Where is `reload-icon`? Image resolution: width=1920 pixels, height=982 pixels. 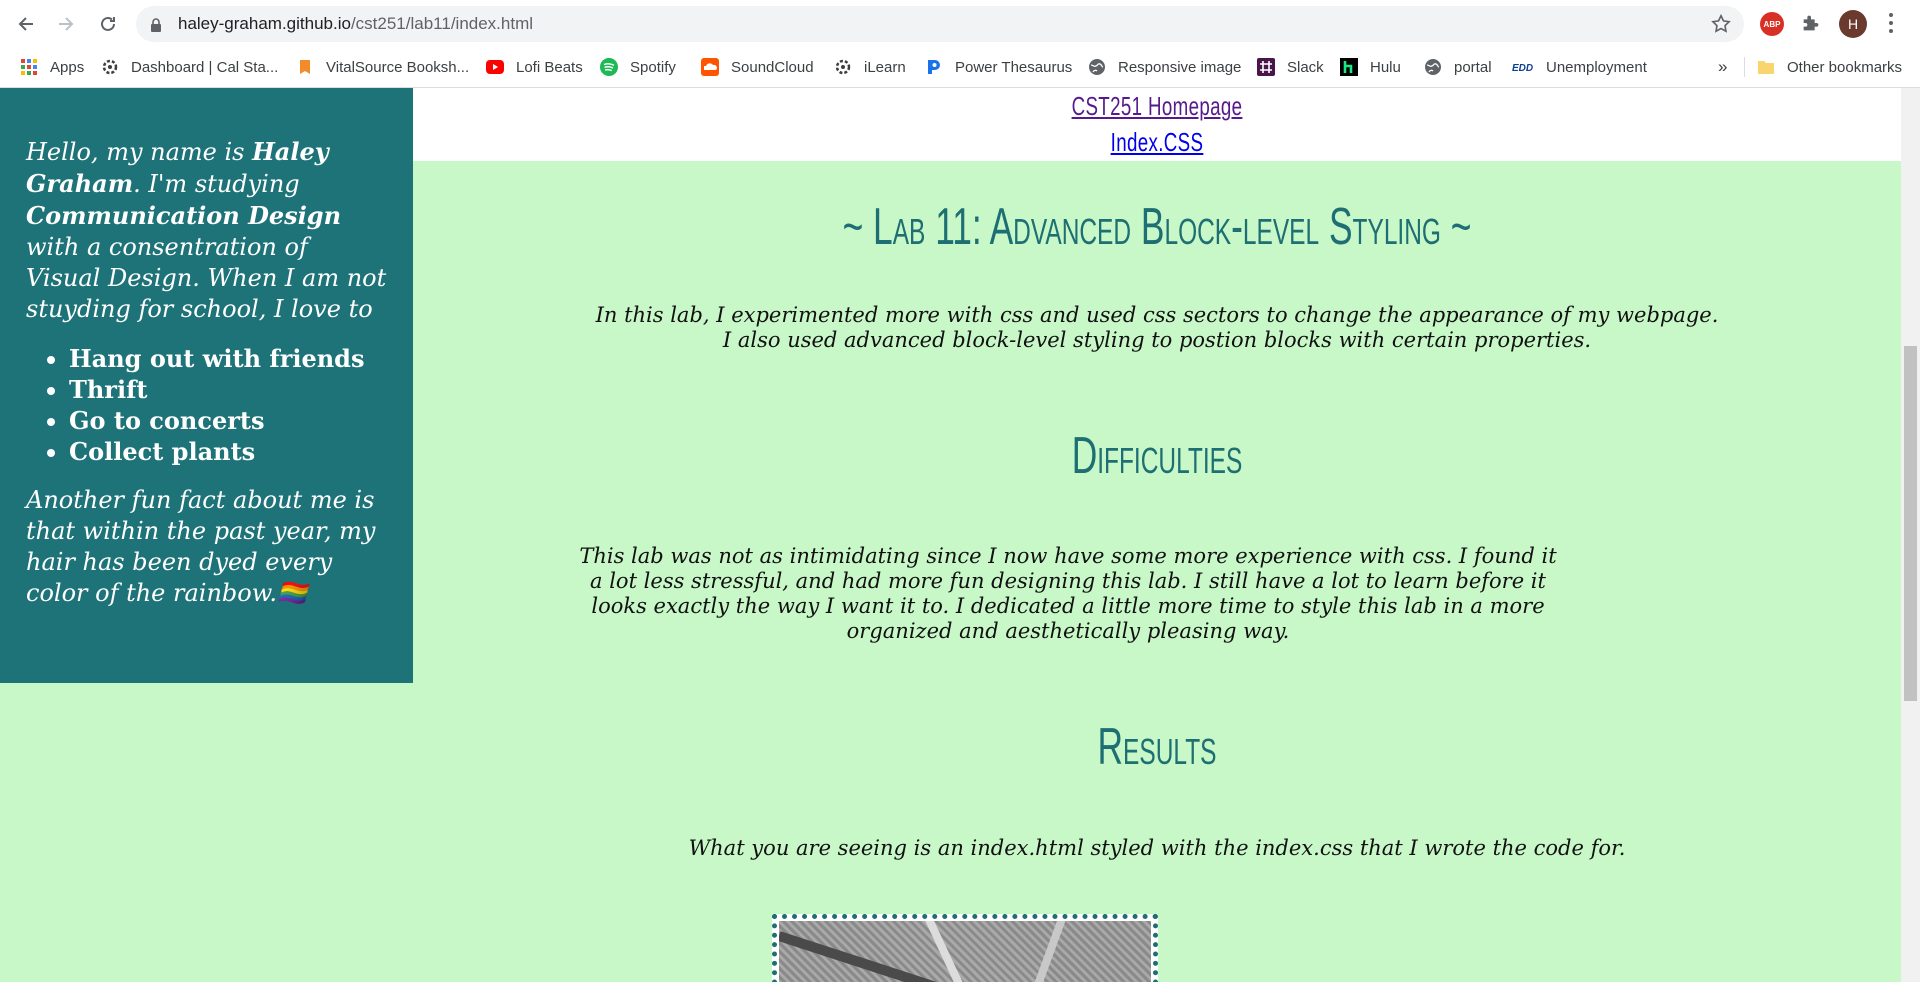
reload-icon is located at coordinates (108, 24).